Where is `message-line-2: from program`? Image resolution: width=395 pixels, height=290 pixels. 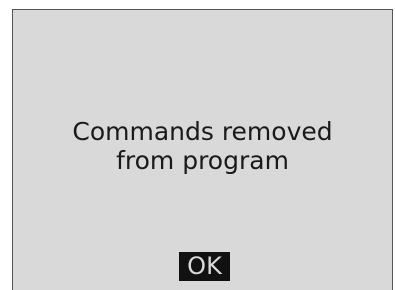
message-line-2: from program is located at coordinates (202, 160).